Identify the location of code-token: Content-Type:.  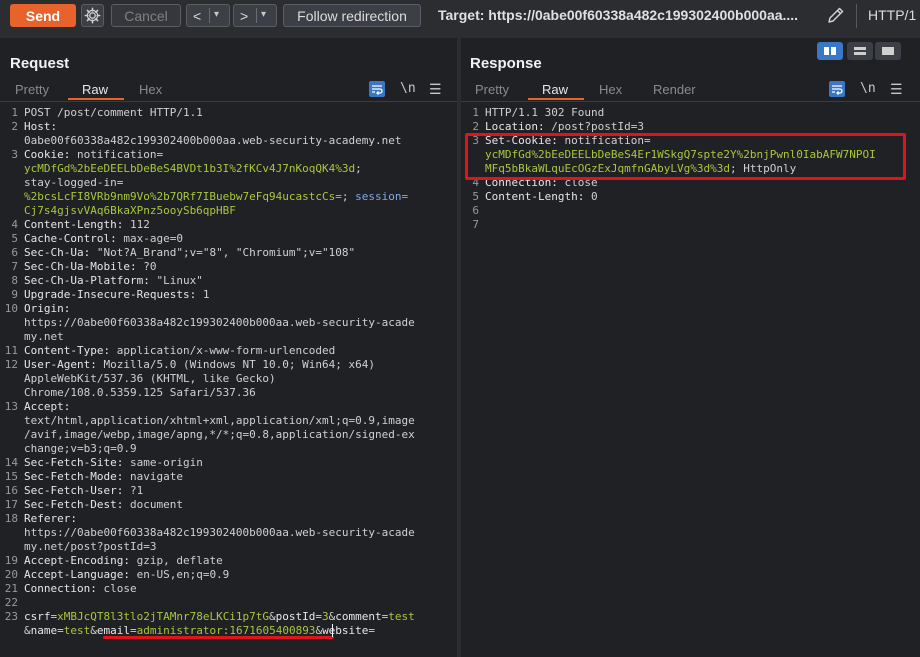
(70, 350).